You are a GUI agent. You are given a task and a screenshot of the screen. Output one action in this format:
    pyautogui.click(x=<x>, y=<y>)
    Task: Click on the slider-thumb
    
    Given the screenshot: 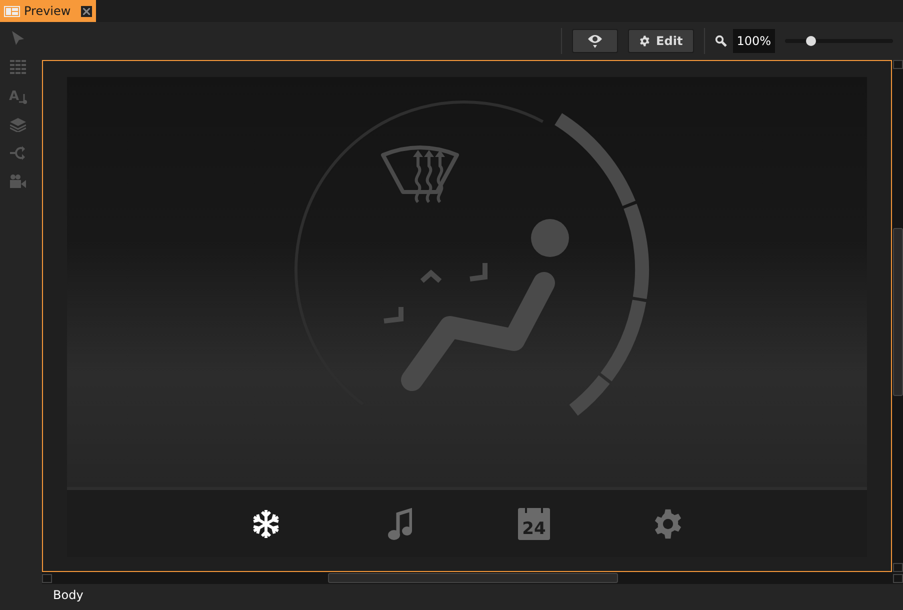 What is the action you would take?
    pyautogui.click(x=811, y=41)
    